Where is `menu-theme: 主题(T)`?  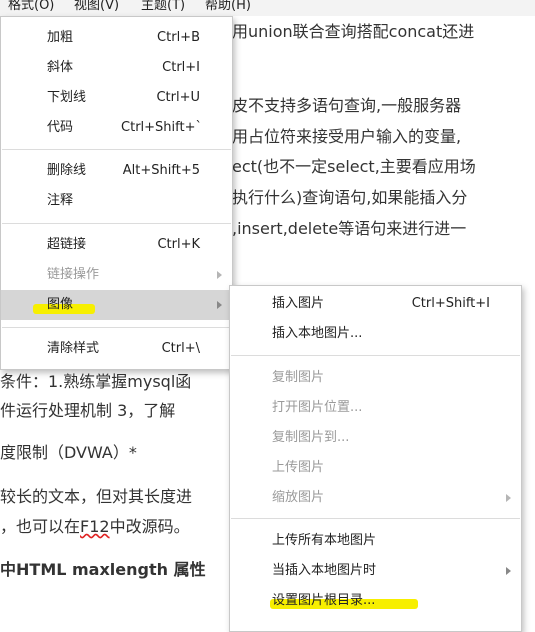
menu-theme: 主题(T) is located at coordinates (163, 7).